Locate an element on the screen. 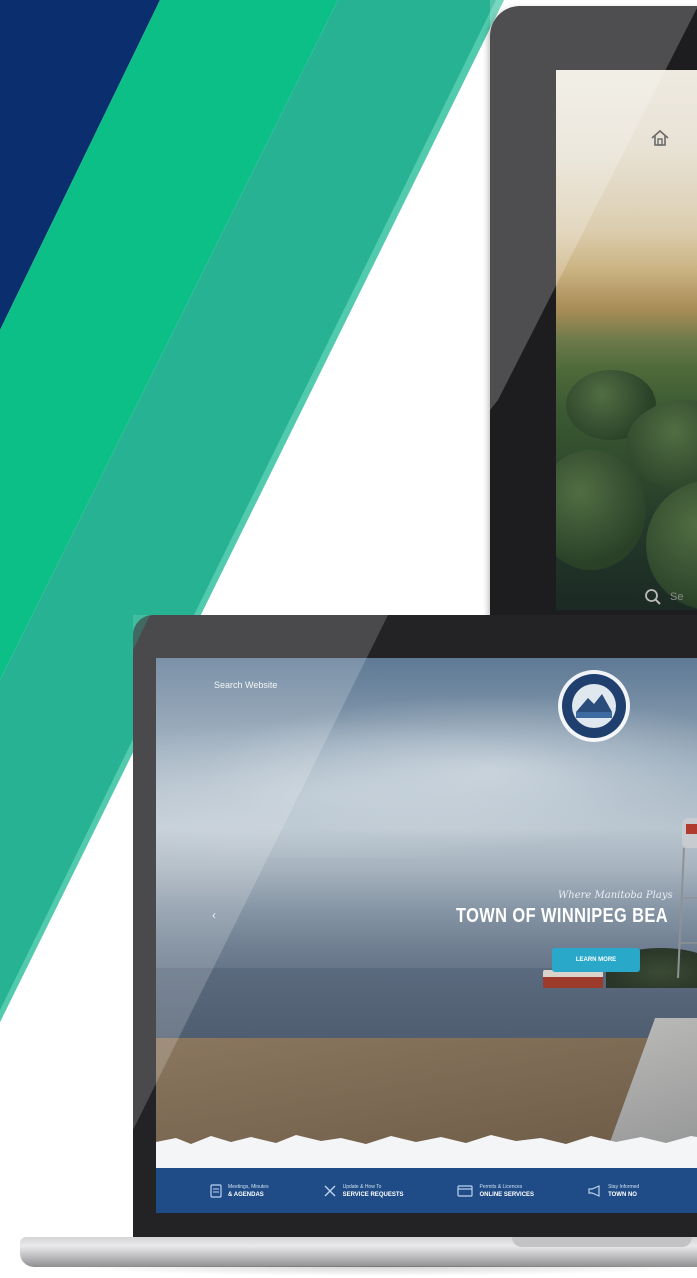 This screenshot has height=1278, width=697. card-icon is located at coordinates (465, 1190).